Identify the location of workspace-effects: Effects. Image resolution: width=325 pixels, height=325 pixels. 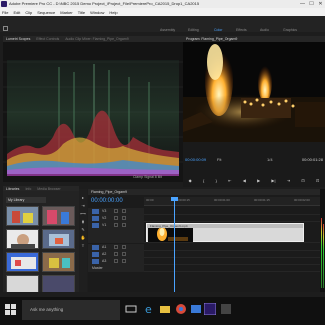
(241, 30).